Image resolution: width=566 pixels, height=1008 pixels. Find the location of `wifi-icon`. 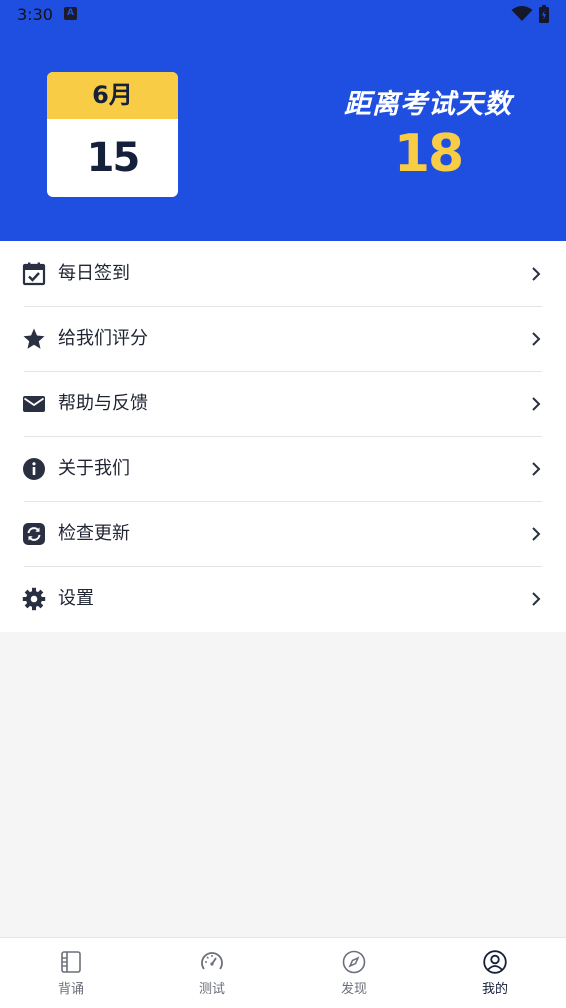

wifi-icon is located at coordinates (522, 13).